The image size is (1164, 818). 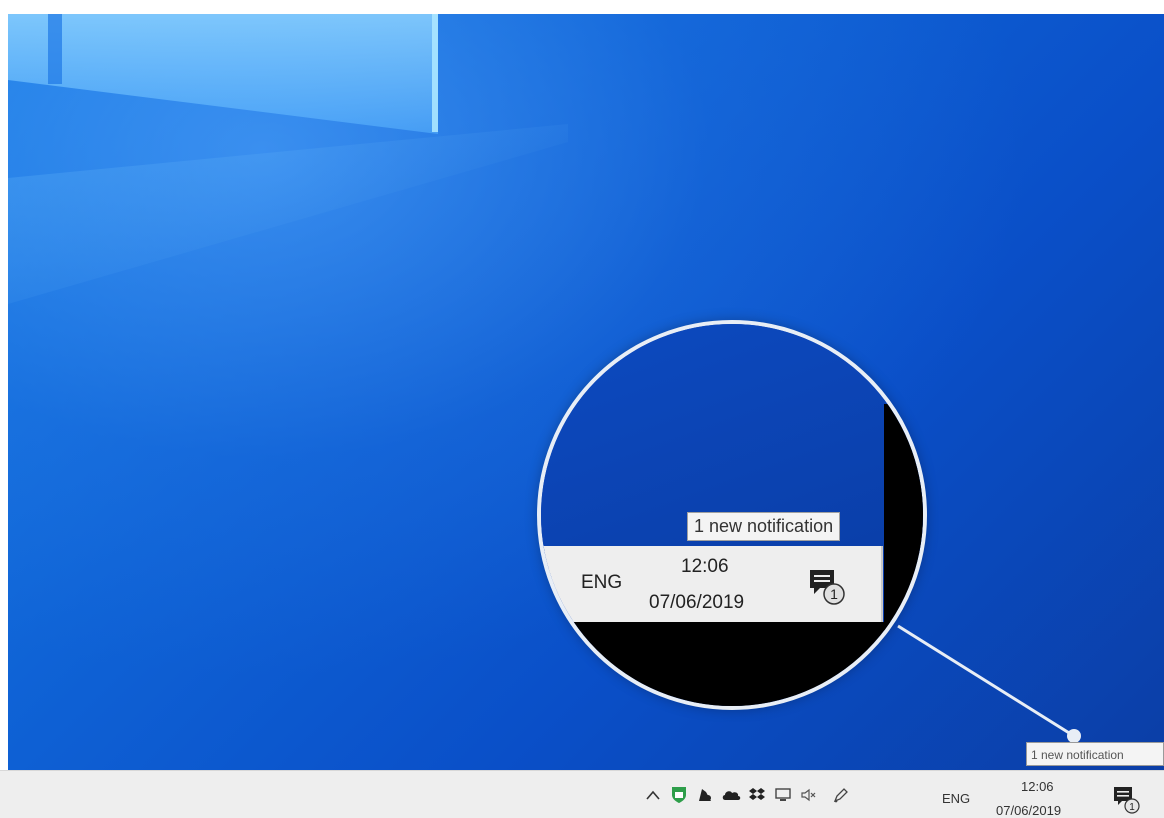 What do you see at coordinates (757, 794) in the screenshot?
I see `dropbox-icon` at bounding box center [757, 794].